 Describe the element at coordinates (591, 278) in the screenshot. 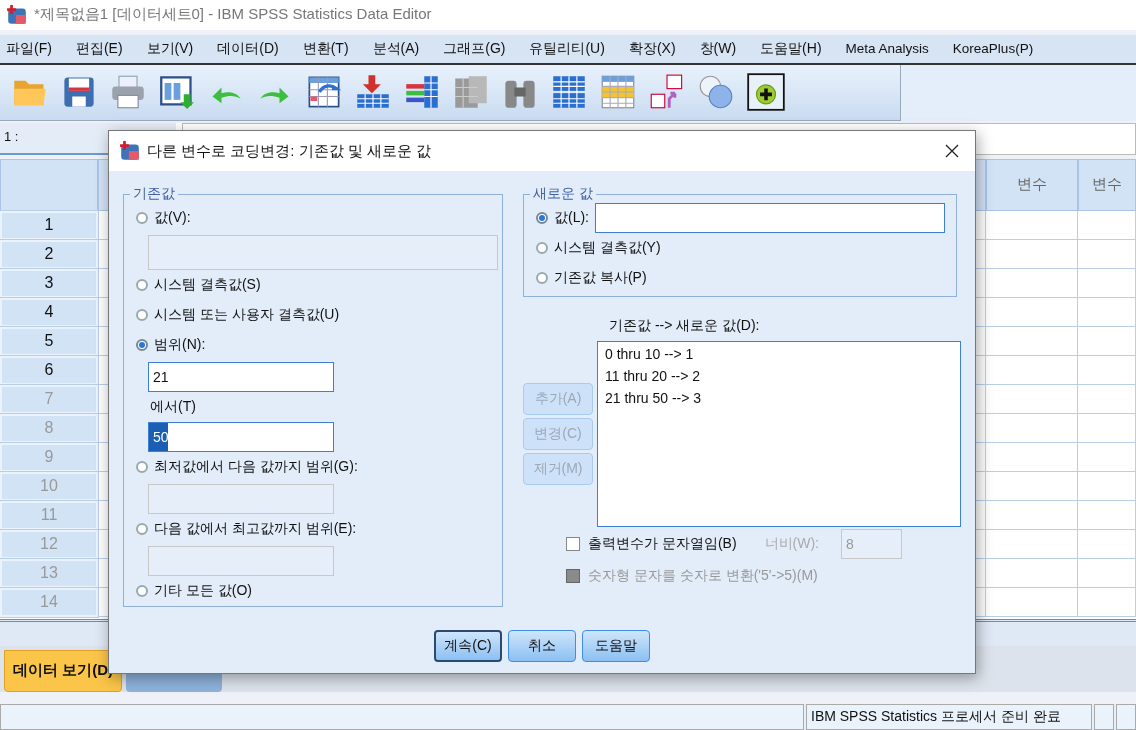

I see `radio-button: 기존값 복사(P)` at that location.